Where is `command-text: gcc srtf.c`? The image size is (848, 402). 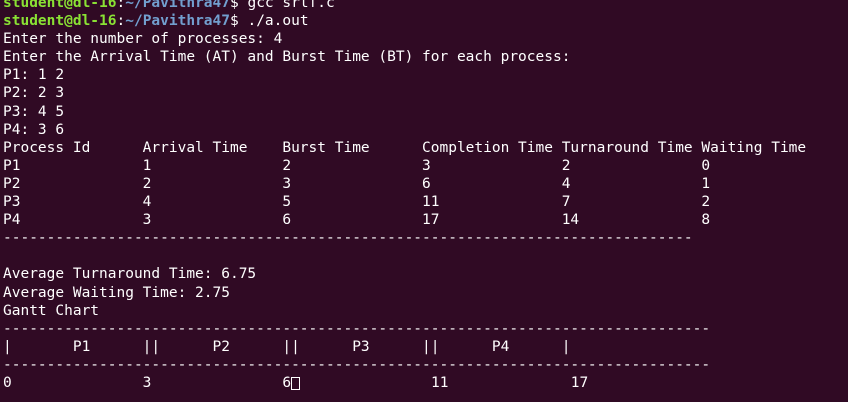
command-text: gcc srtf.c is located at coordinates (291, 5).